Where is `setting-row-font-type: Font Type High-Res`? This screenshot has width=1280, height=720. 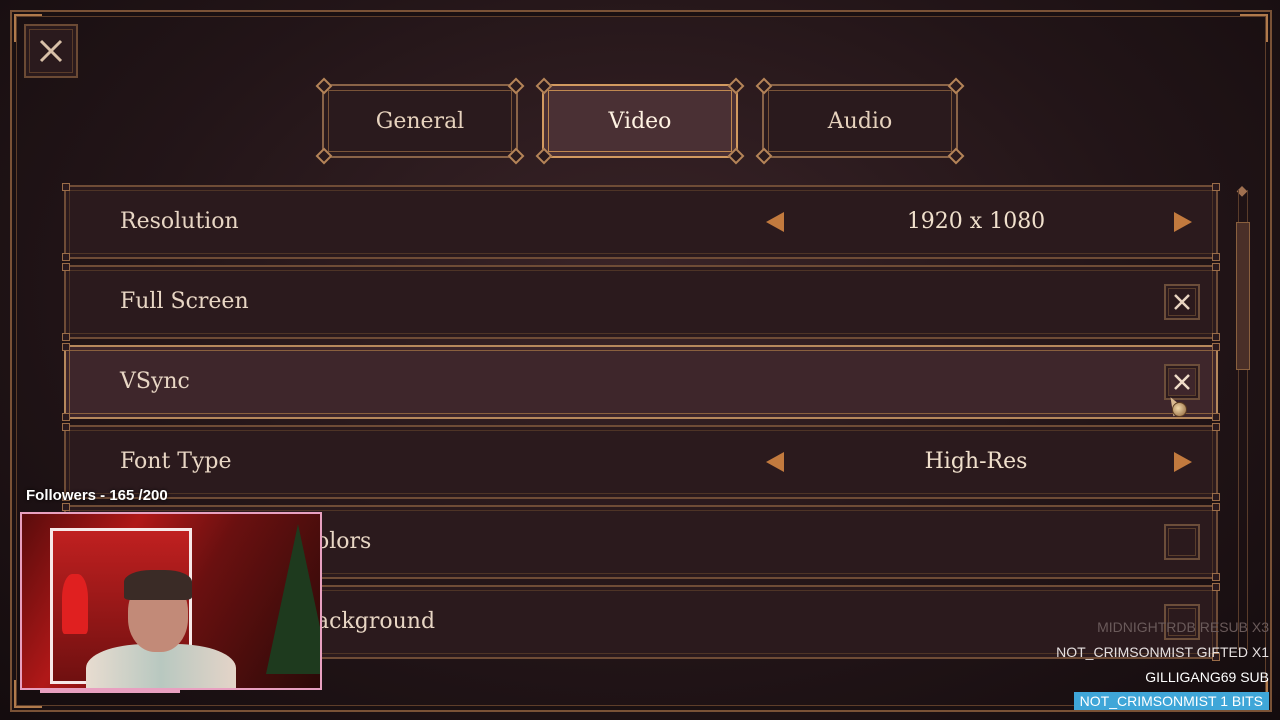 setting-row-font-type: Font Type High-Res is located at coordinates (641, 462).